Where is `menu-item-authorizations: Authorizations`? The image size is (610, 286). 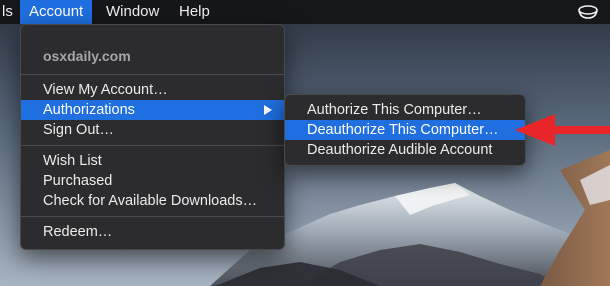
menu-item-authorizations: Authorizations is located at coordinates (152, 110).